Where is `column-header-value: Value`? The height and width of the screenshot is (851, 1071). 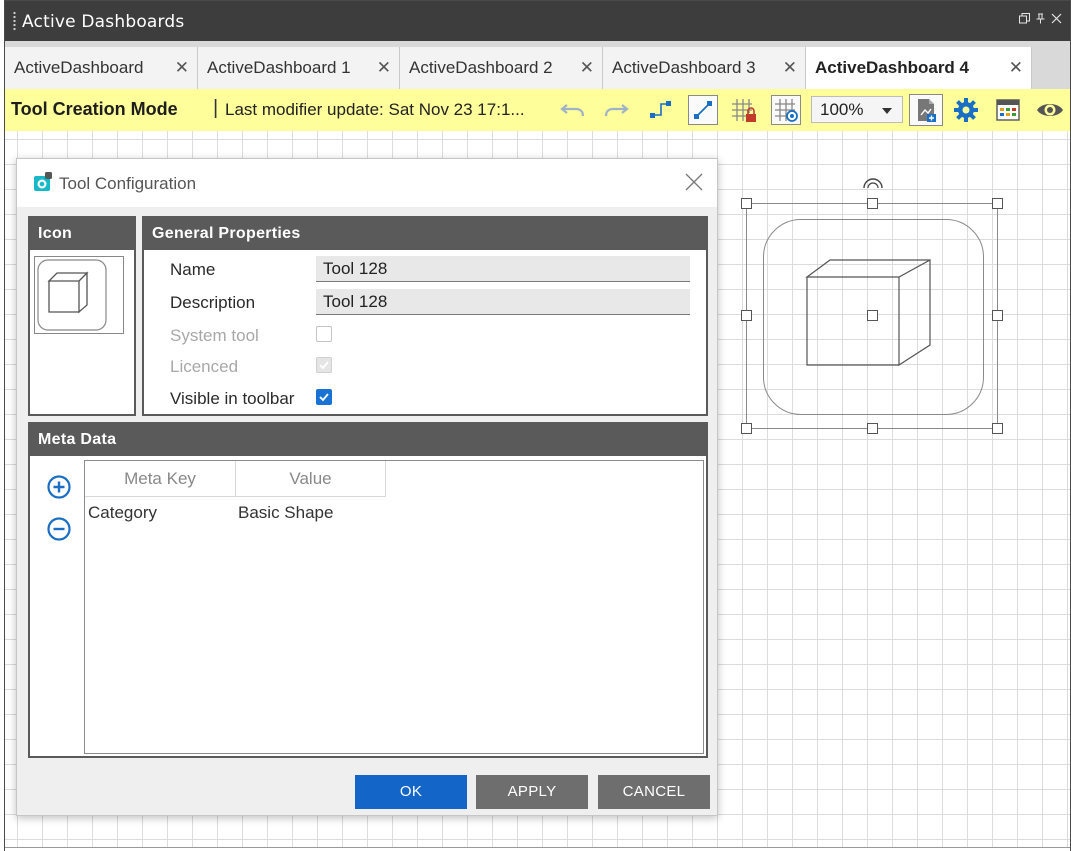
column-header-value: Value is located at coordinates (311, 479).